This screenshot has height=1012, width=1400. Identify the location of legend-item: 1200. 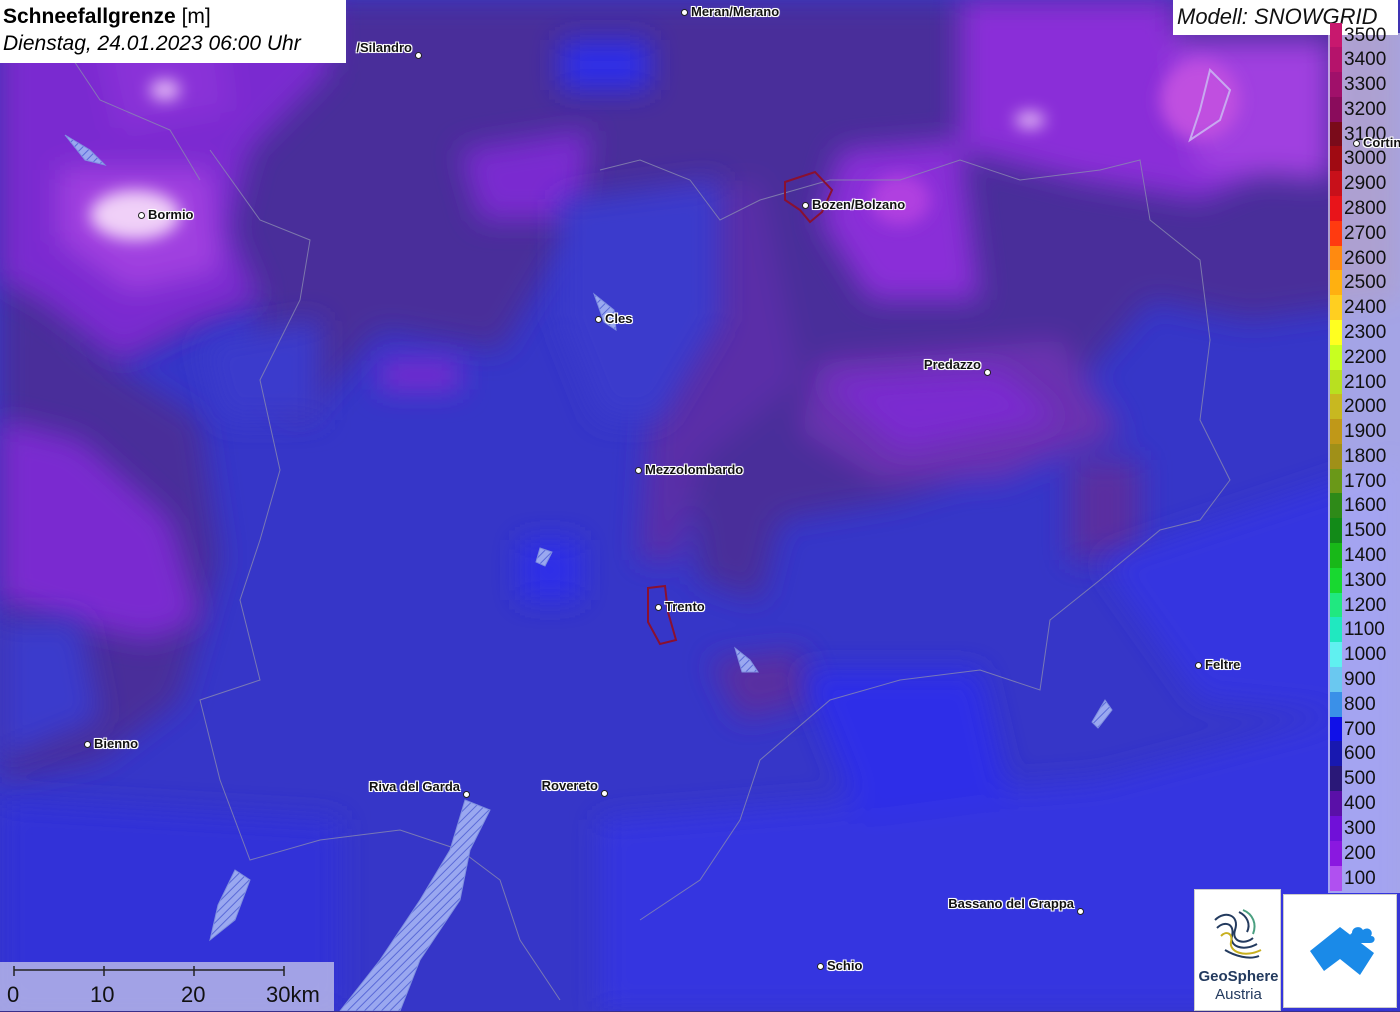
(1364, 605).